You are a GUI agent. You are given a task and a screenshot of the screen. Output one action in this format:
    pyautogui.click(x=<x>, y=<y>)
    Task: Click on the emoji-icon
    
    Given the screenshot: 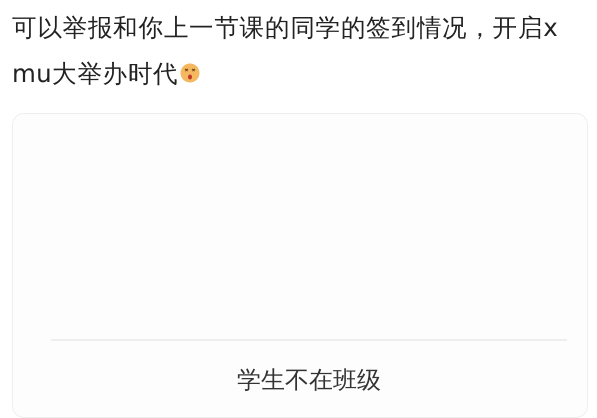 What is the action you would take?
    pyautogui.click(x=190, y=73)
    